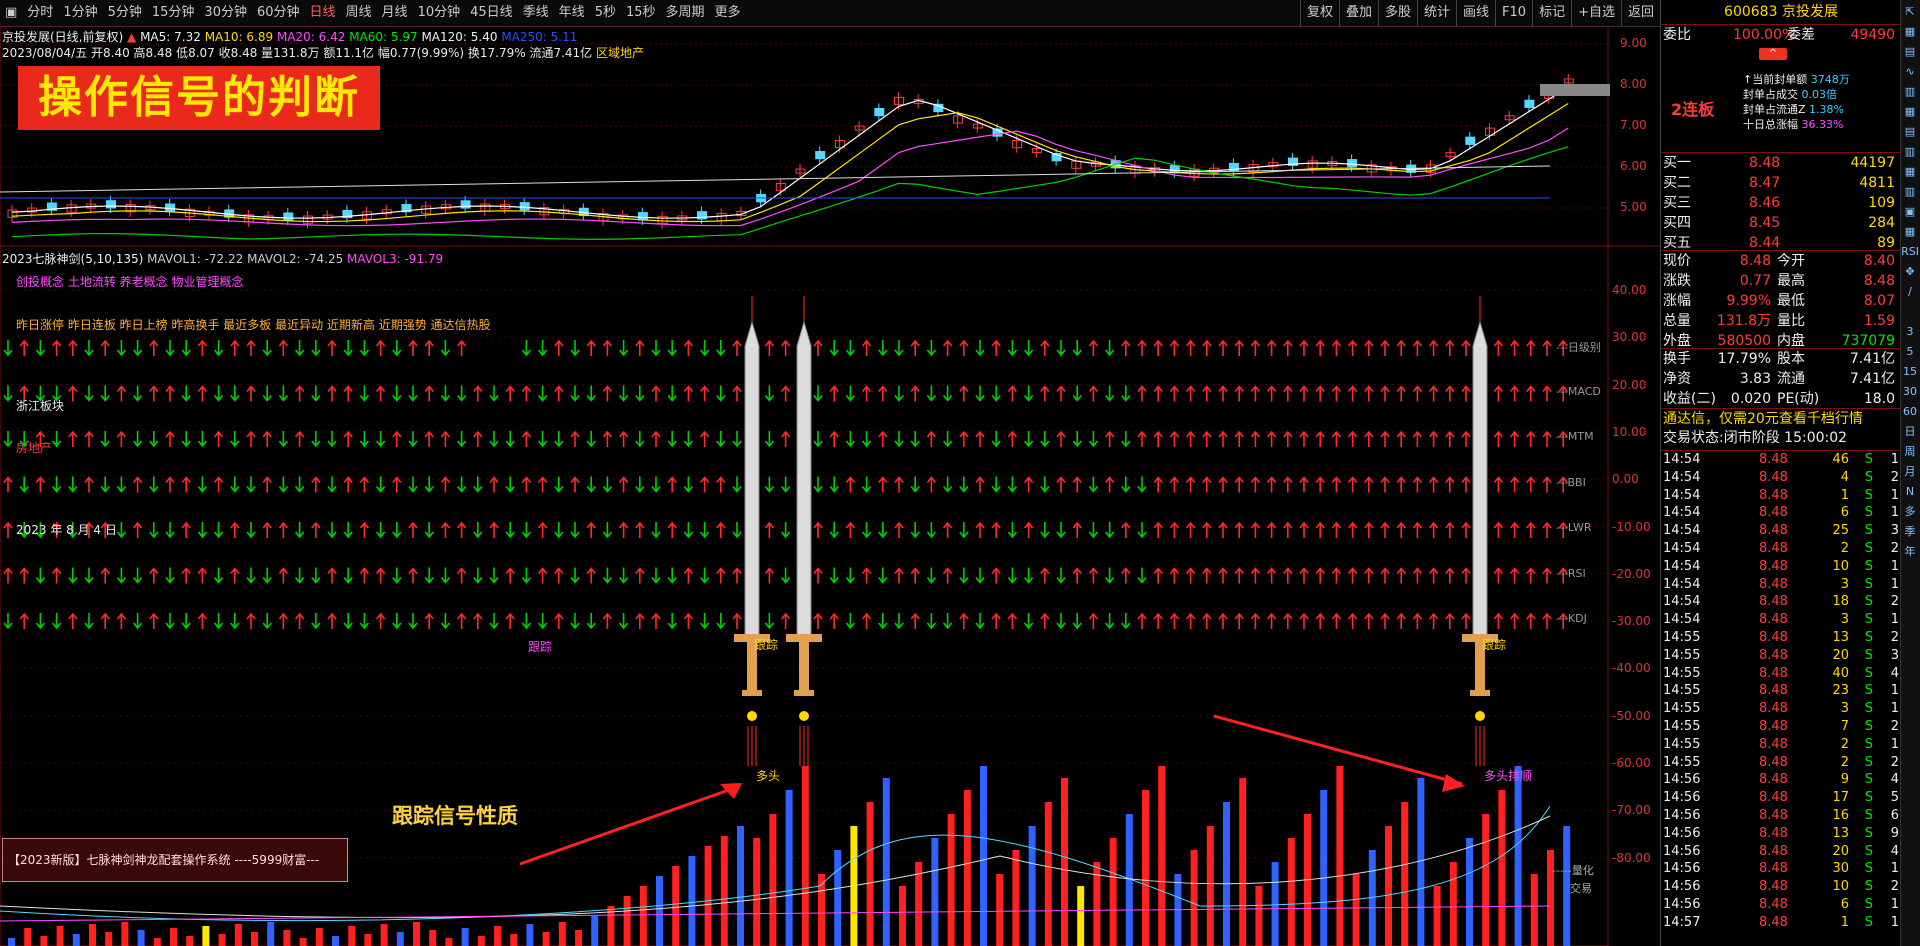  What do you see at coordinates (1436, 13) in the screenshot?
I see `toolbar-button-3: 统计` at bounding box center [1436, 13].